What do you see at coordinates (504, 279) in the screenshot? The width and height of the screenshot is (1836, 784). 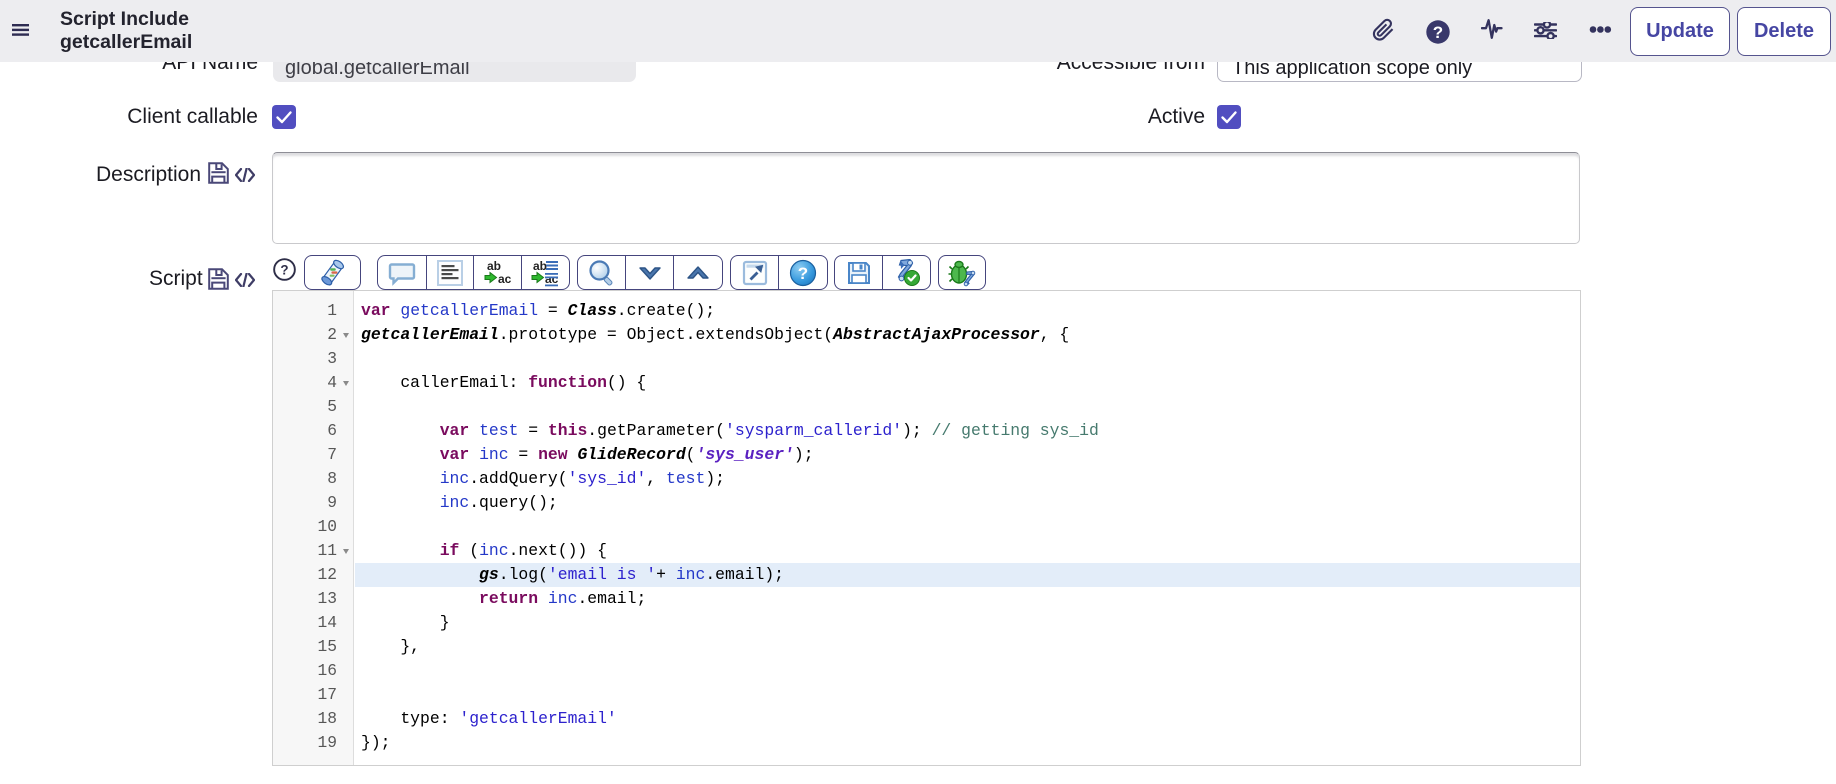 I see `svg-text: ac` at bounding box center [504, 279].